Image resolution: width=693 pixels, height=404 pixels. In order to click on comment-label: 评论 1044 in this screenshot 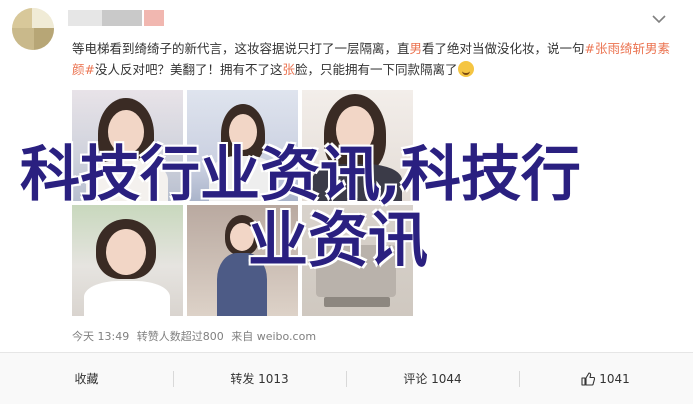, I will do `click(432, 379)`.